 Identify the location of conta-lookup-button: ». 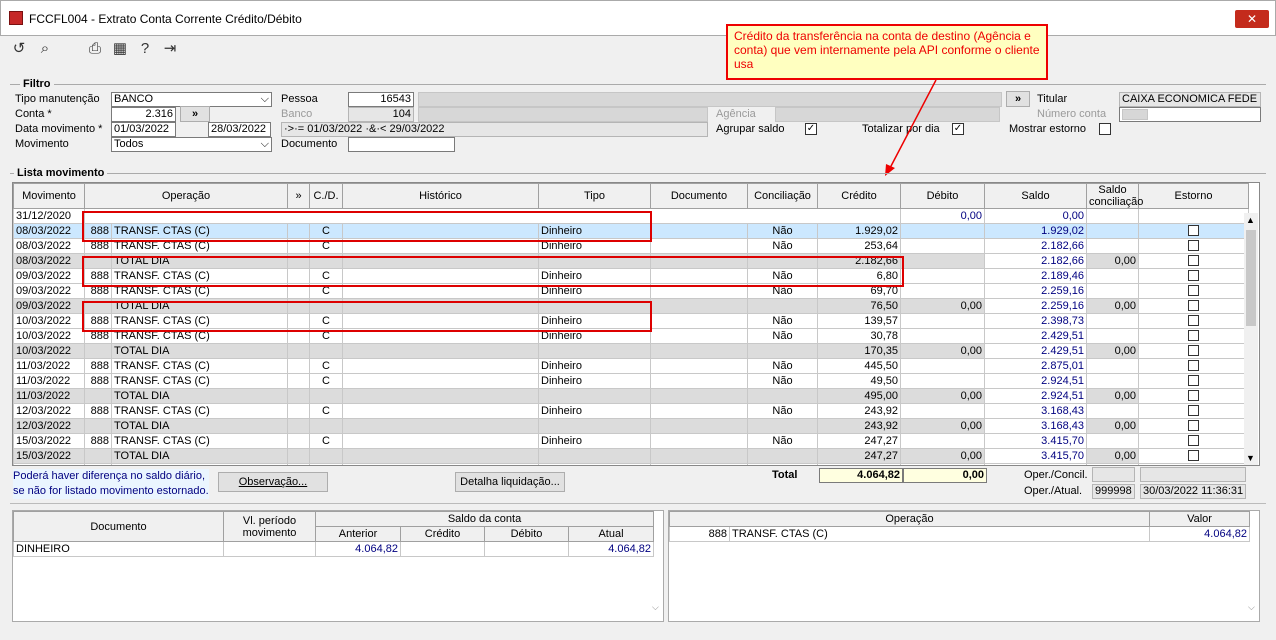
(195, 114).